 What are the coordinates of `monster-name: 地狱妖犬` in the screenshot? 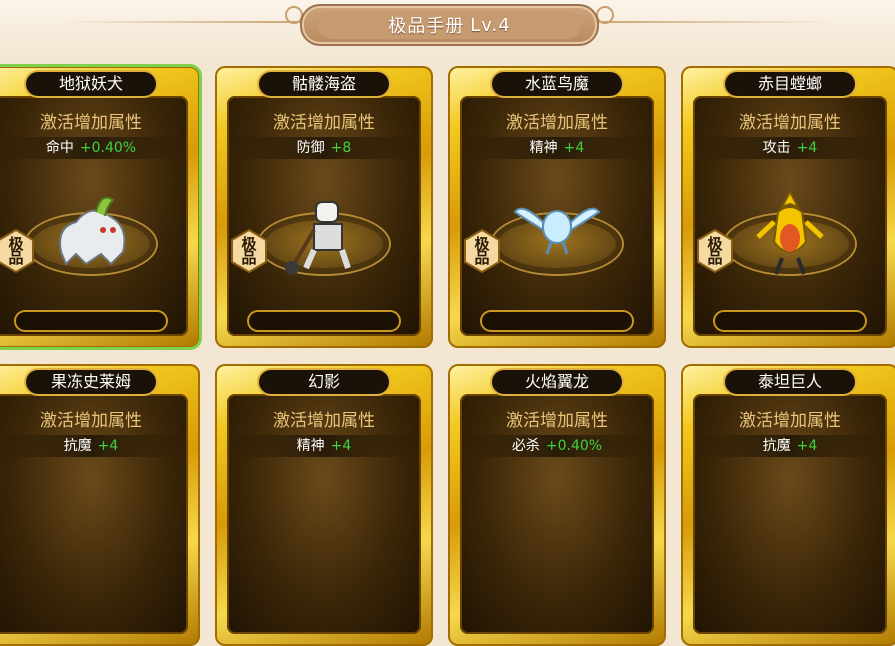 It's located at (91, 84).